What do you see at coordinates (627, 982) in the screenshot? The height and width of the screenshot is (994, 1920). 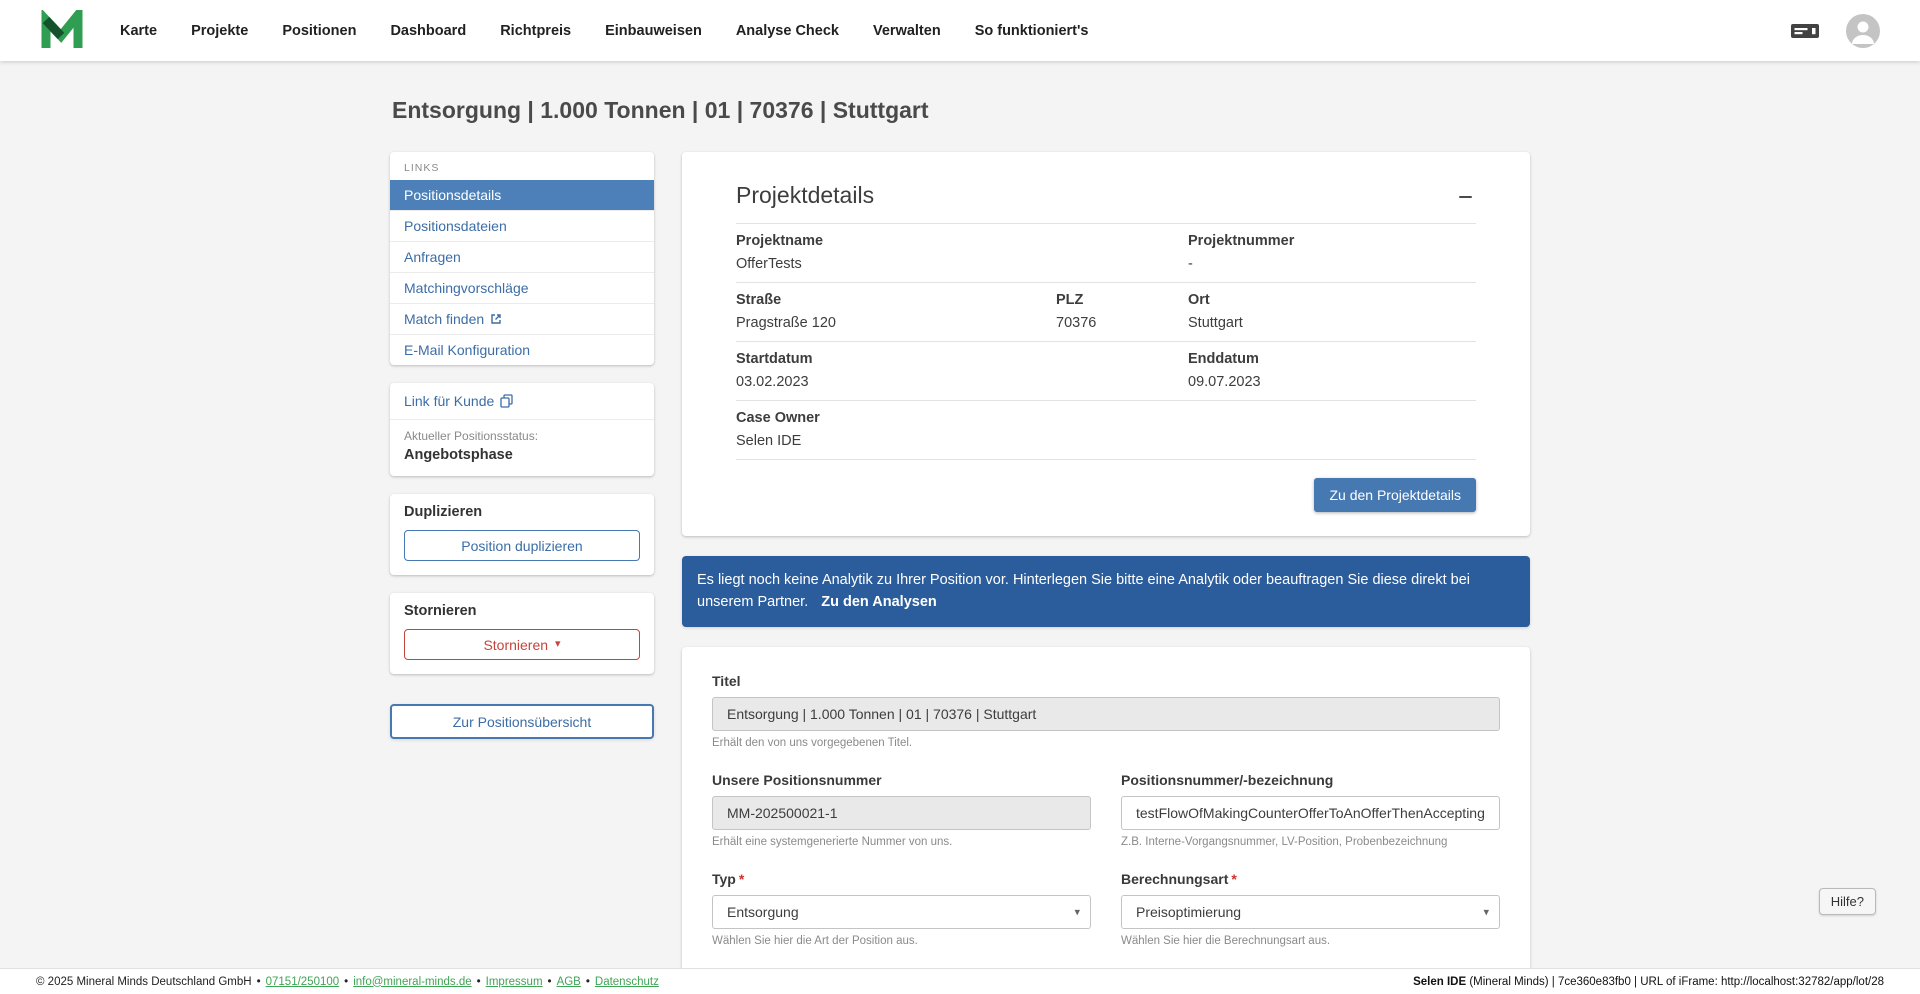 I see `footer-link-datenschutz: Datenschutz` at bounding box center [627, 982].